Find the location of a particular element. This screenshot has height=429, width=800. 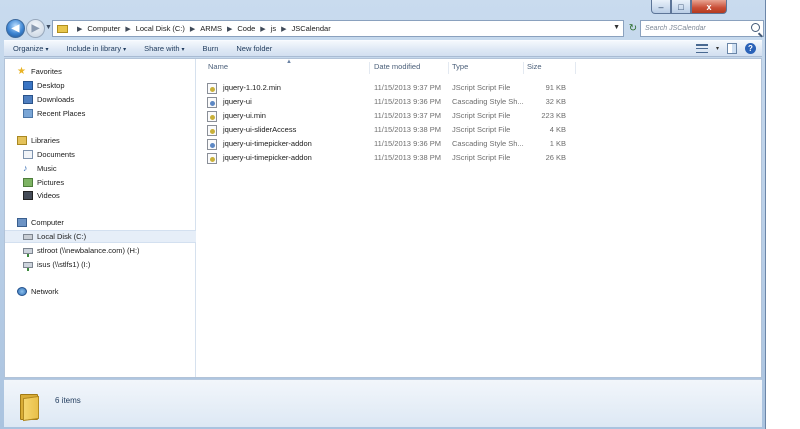

refresh-button: ↻ is located at coordinates (633, 28).